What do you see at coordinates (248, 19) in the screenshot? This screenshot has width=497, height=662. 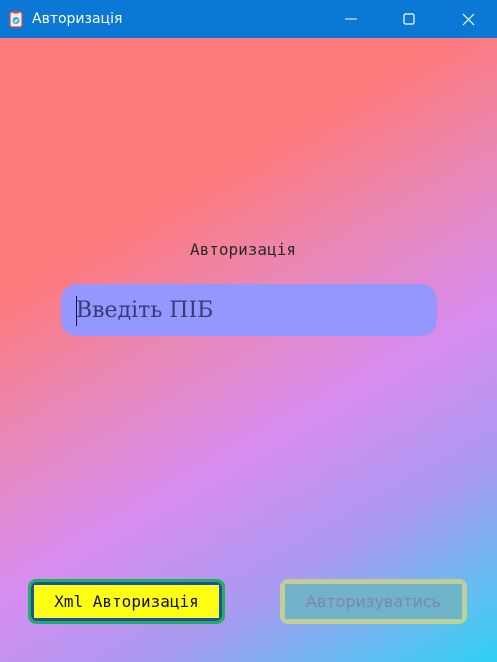 I see `title-bar: Авторизація` at bounding box center [248, 19].